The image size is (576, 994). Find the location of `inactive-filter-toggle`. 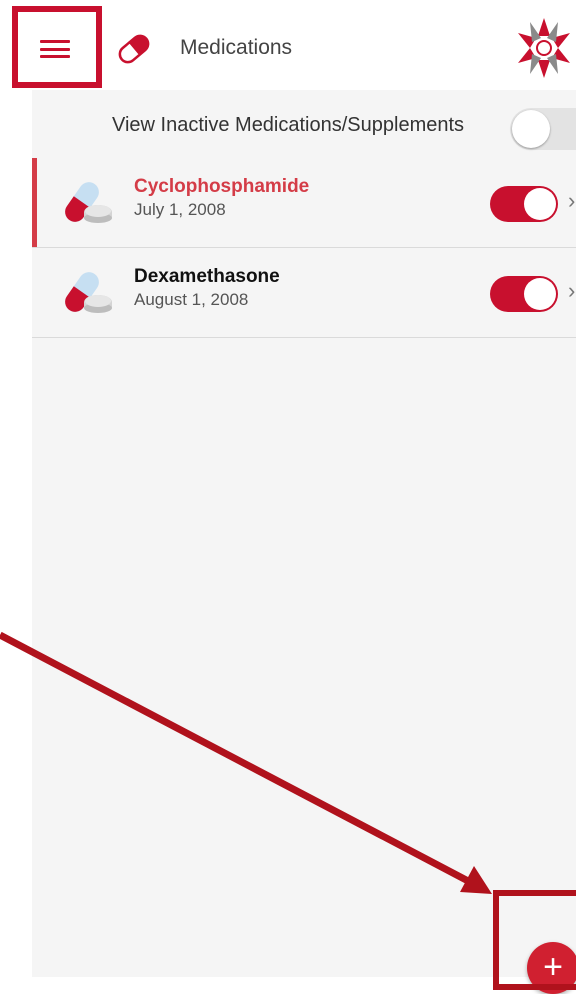

inactive-filter-toggle is located at coordinates (543, 129).